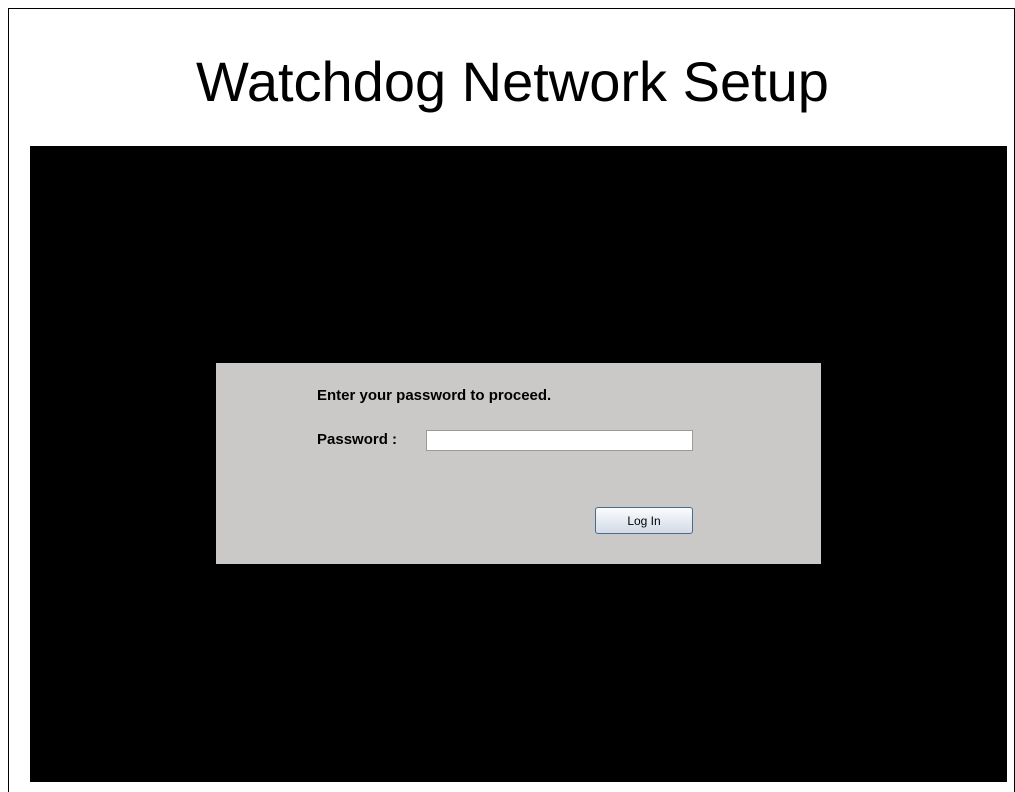 Image resolution: width=1015 pixels, height=792 pixels. I want to click on login-button: Log In, so click(644, 520).